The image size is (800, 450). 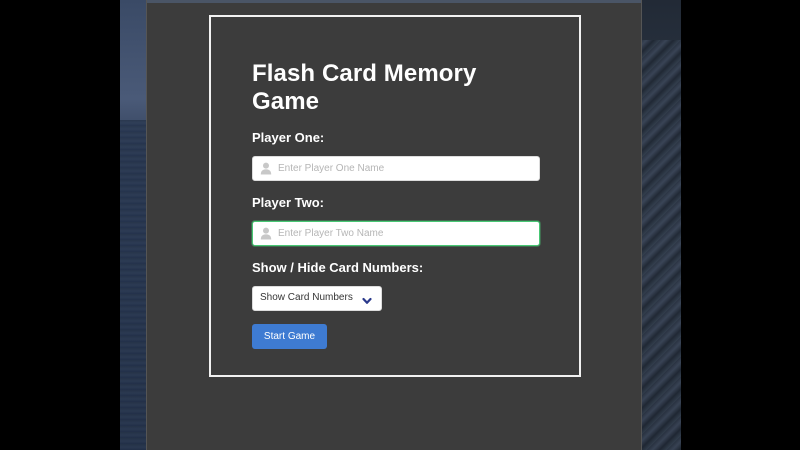 What do you see at coordinates (338, 267) in the screenshot?
I see `card-numbers-label: Show / Hide Card Numbers:` at bounding box center [338, 267].